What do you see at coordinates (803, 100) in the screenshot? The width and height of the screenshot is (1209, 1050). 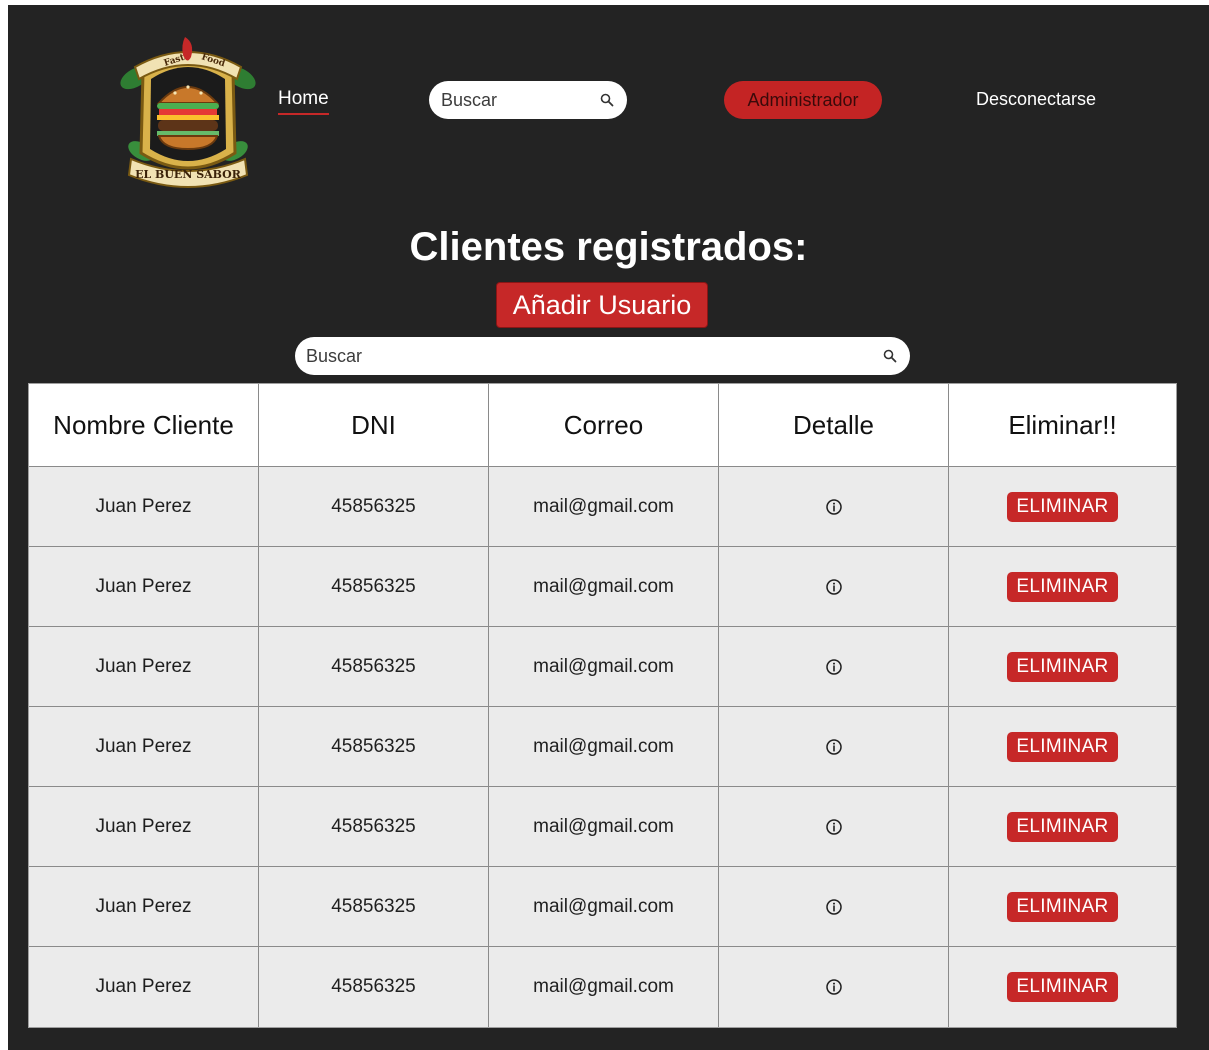 I see `administrator-button: Administrador` at bounding box center [803, 100].